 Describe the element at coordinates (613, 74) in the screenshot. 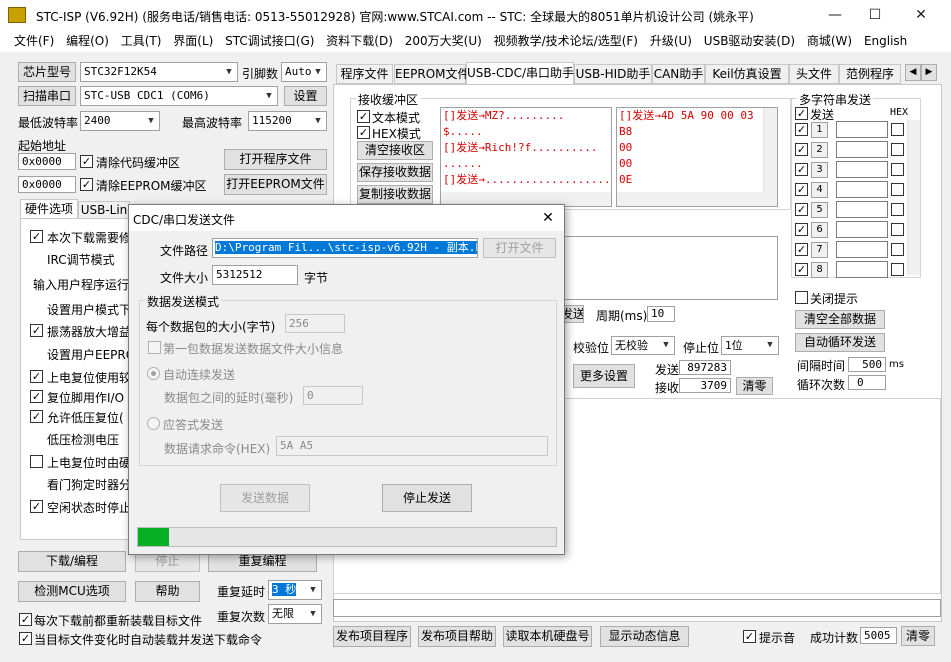

I see `tab-usb-hid: USB-HID助手` at that location.